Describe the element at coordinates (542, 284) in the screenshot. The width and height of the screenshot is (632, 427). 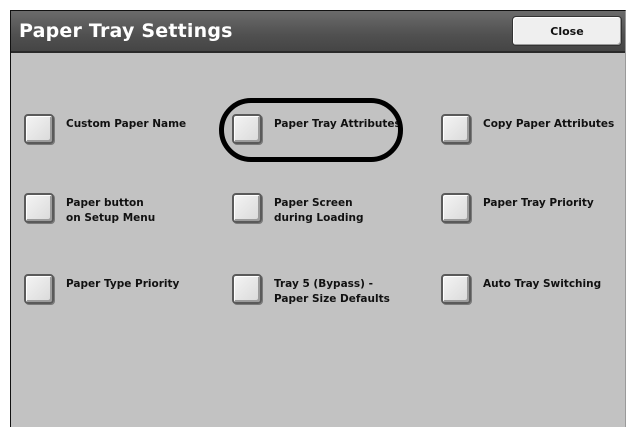
I see `option-label: Auto Tray Switching` at that location.